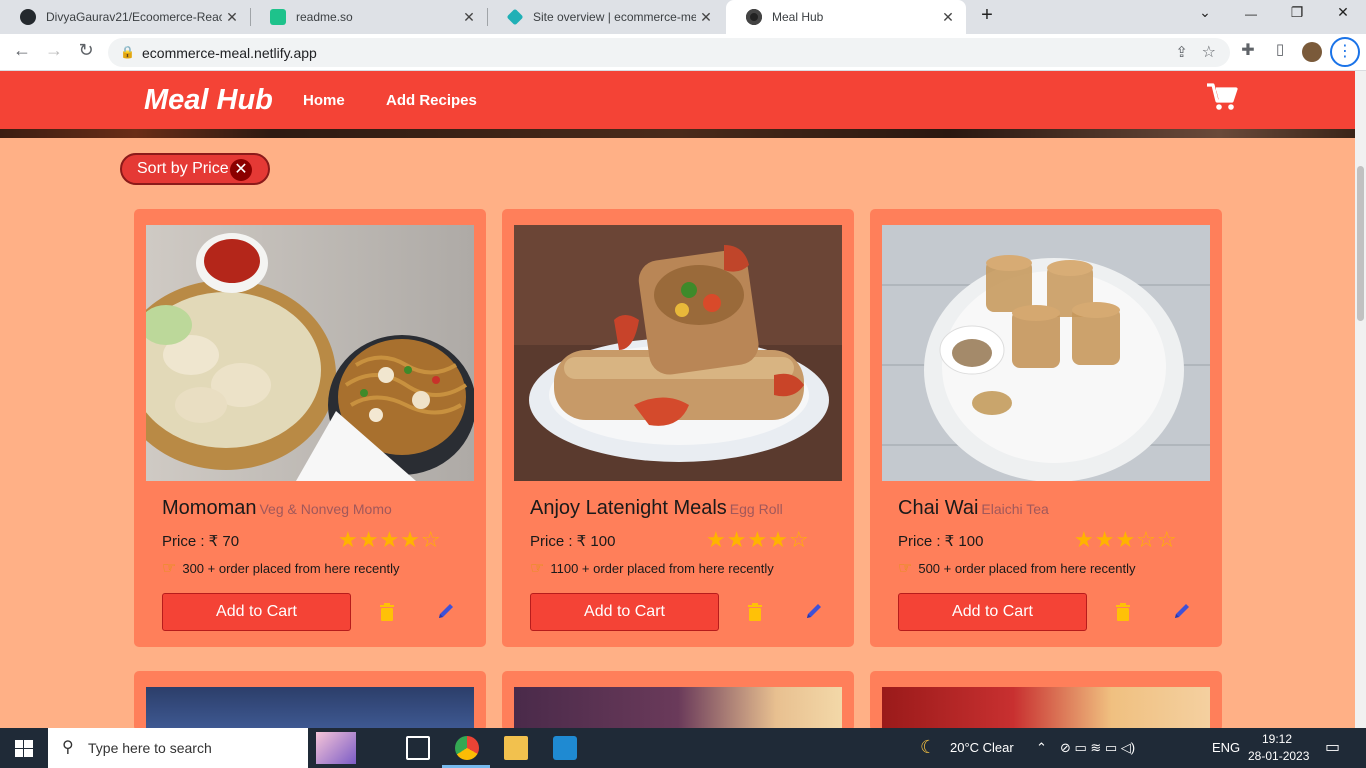 This screenshot has height=768, width=1366. Describe the element at coordinates (201, 541) in the screenshot. I see `product-price: Price : ₹ 70` at that location.